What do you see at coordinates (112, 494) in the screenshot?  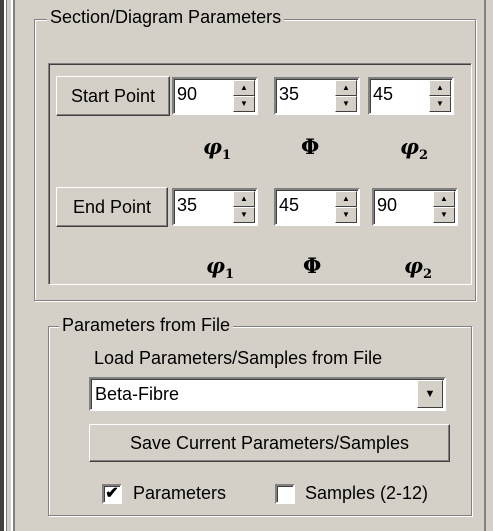 I see `parameters-checkbox: ✔` at bounding box center [112, 494].